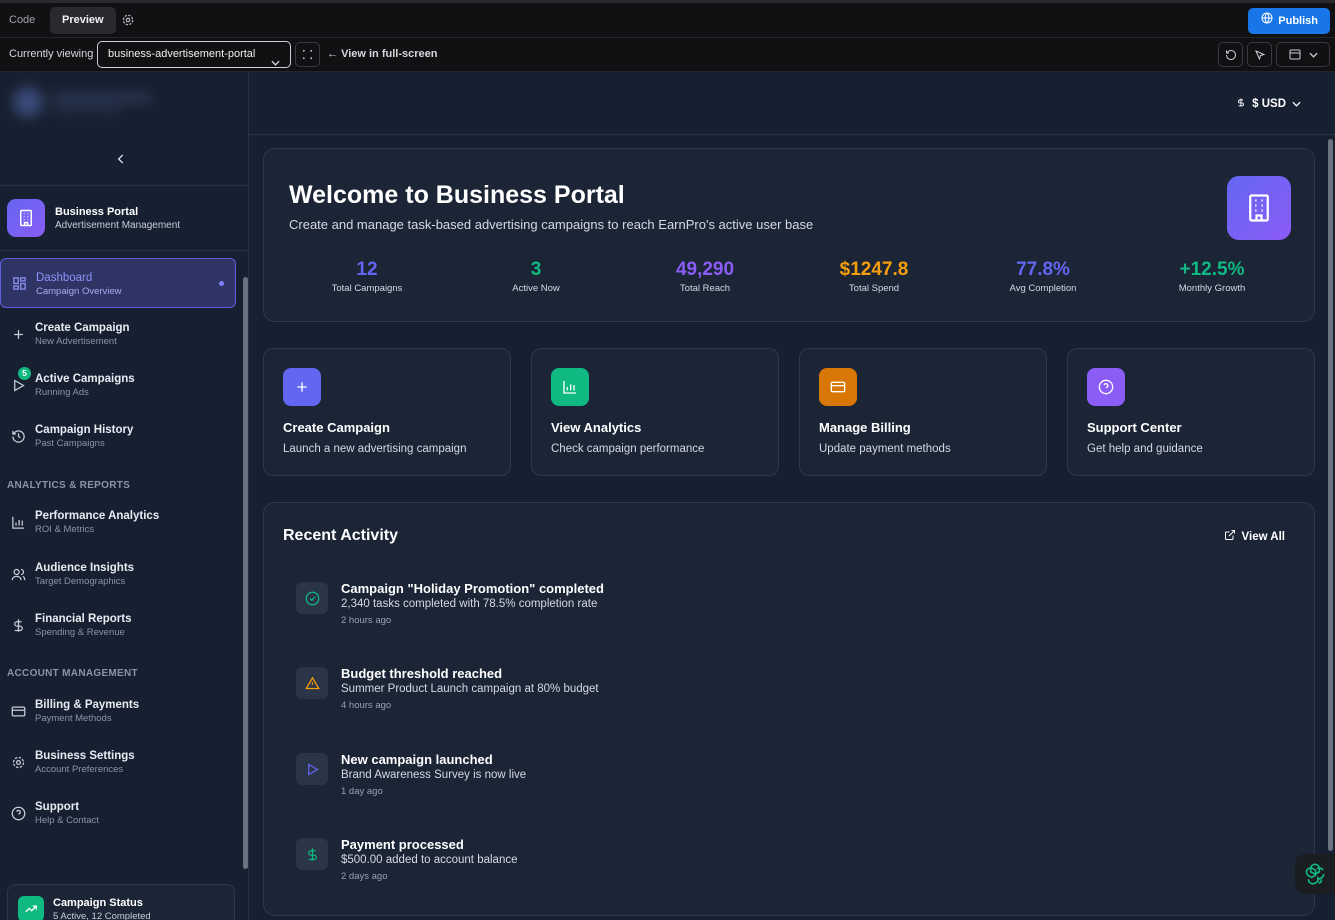 The image size is (1335, 920). What do you see at coordinates (429, 860) in the screenshot?
I see `activity-description: $500.00 added to account balance` at bounding box center [429, 860].